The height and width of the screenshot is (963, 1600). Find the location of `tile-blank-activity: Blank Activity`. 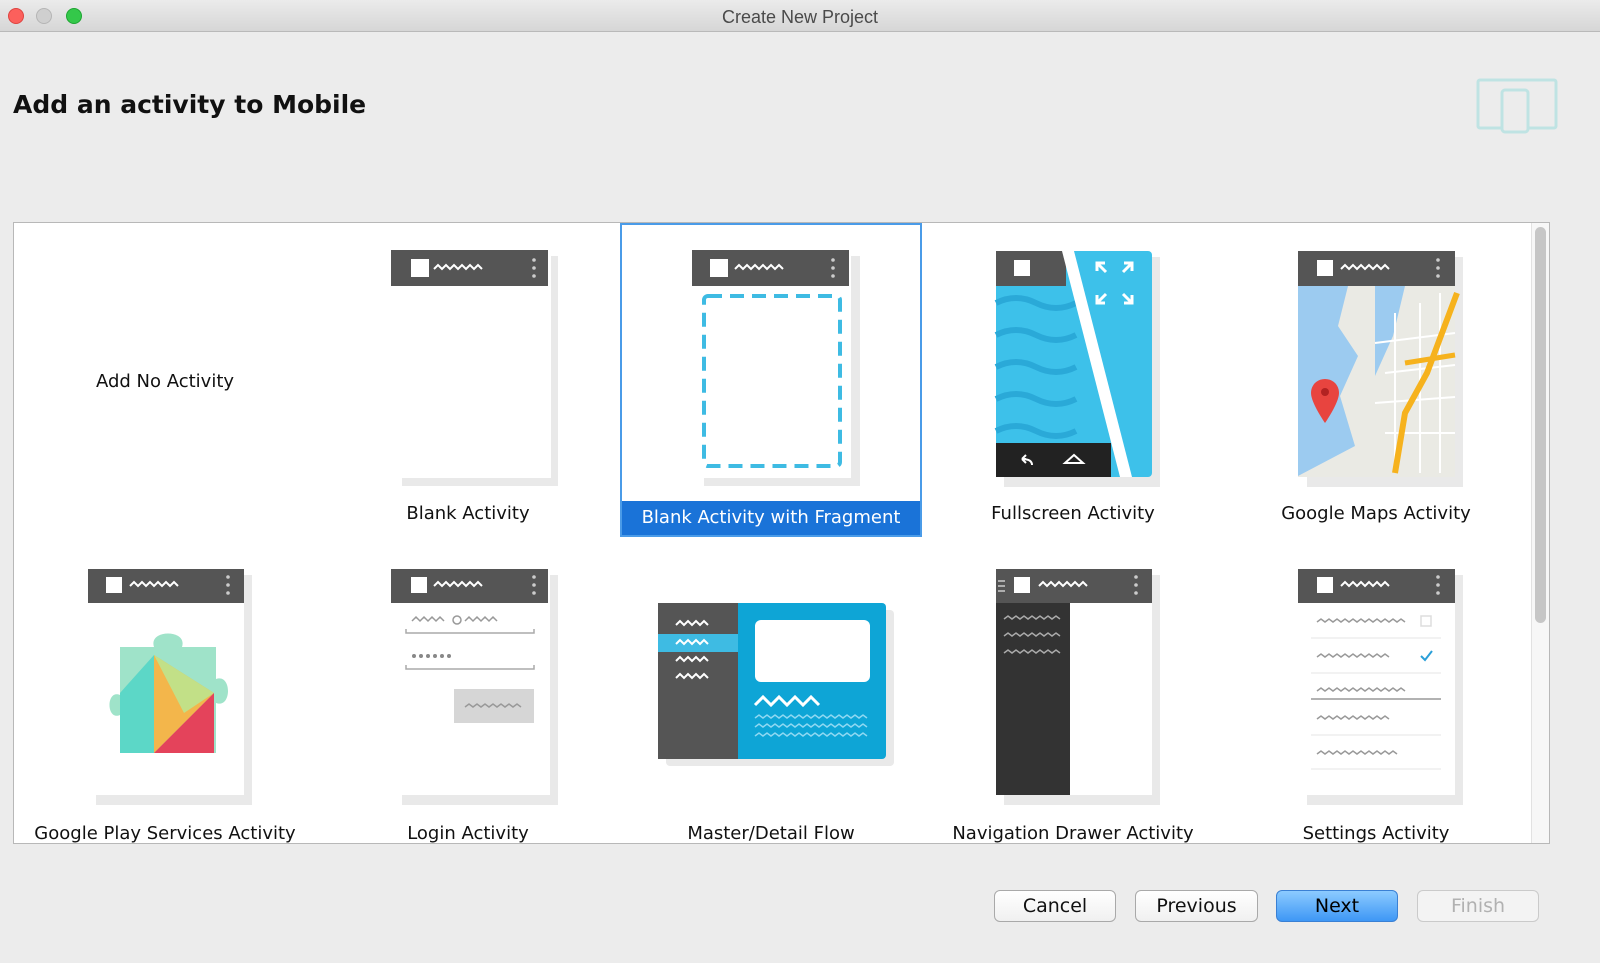

tile-blank-activity: Blank Activity is located at coordinates (468, 380).